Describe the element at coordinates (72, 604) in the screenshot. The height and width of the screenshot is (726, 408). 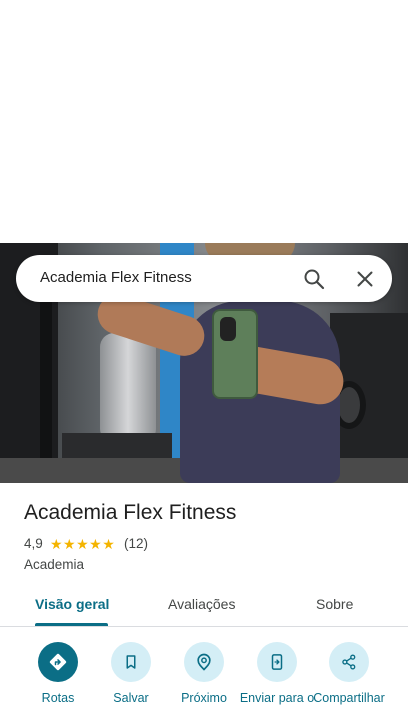
I see `tab-overview: Visão geral` at that location.